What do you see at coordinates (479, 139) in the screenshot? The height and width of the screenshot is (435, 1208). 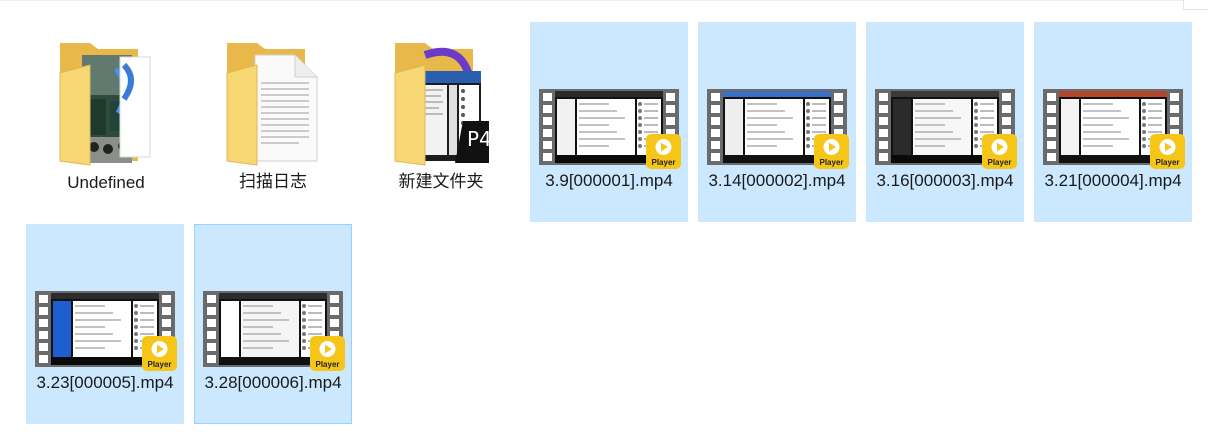 I see `mp4-tag-label: P4` at bounding box center [479, 139].